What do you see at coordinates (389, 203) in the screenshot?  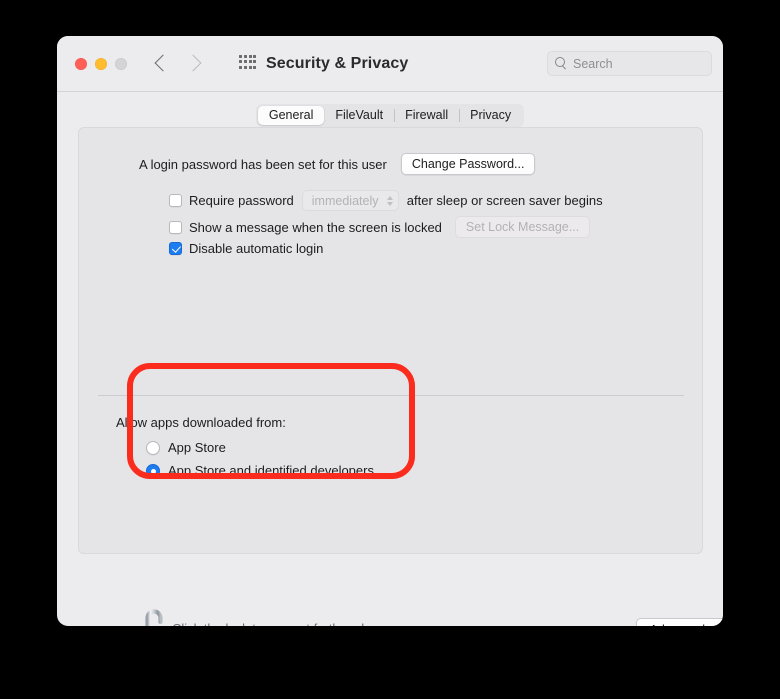 I see `chevron-down-icon` at bounding box center [389, 203].